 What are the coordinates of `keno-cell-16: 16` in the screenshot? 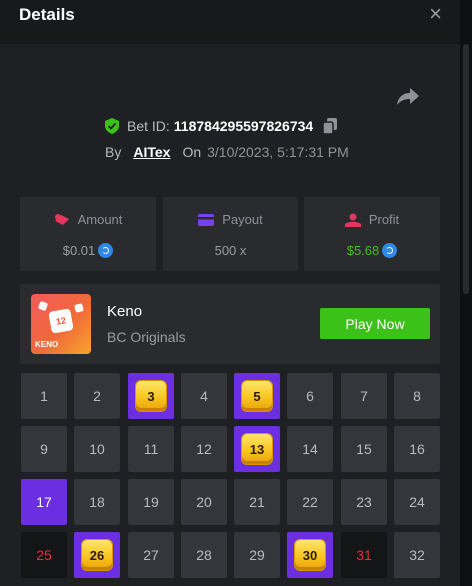 It's located at (417, 449).